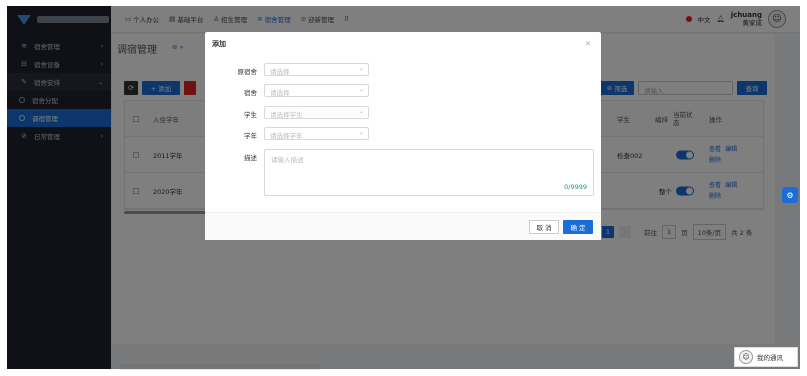 The image size is (807, 376). What do you see at coordinates (316, 69) in the screenshot?
I see `original-dorm-select: 请选择 ⌄` at bounding box center [316, 69].